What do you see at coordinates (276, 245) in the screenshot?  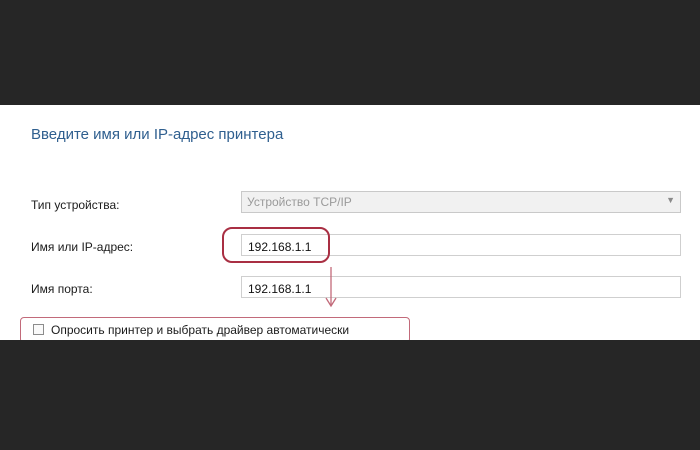 I see `highlight-annotation` at bounding box center [276, 245].